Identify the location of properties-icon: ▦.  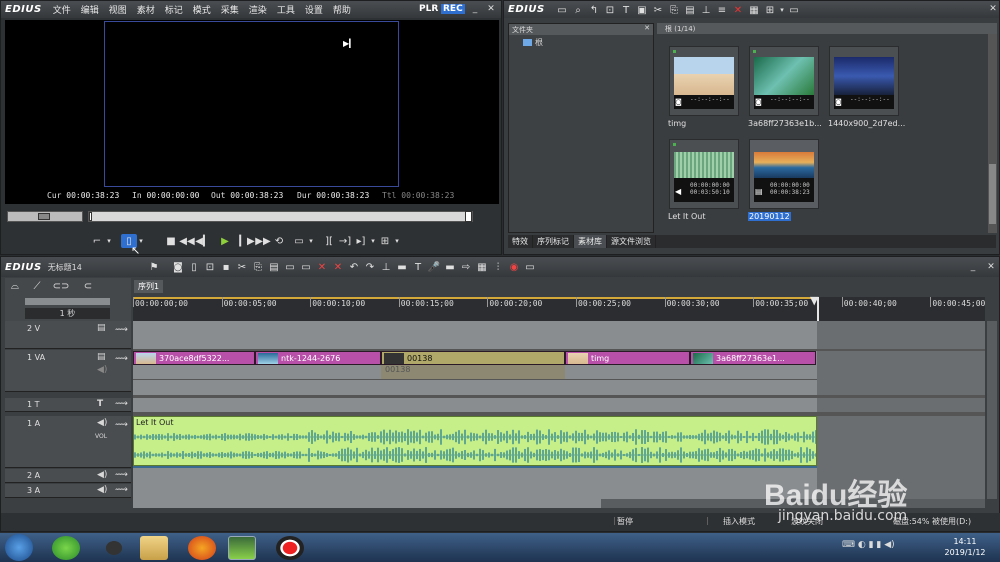
(754, 10).